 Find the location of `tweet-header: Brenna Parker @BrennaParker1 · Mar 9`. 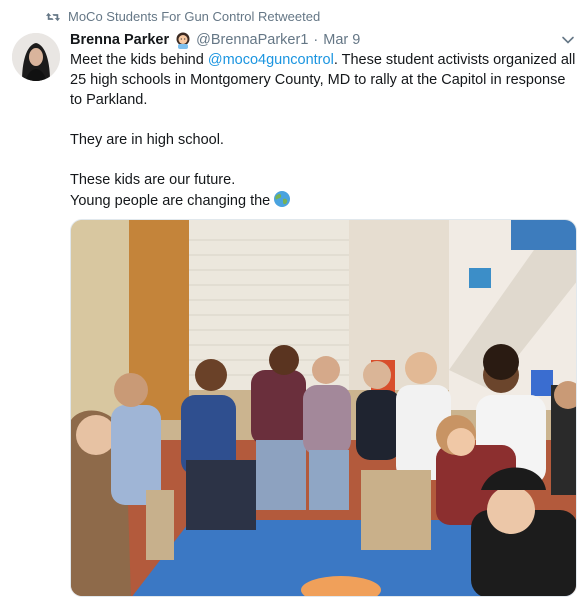

tweet-header: Brenna Parker @BrennaParker1 · Mar 9 is located at coordinates (322, 40).